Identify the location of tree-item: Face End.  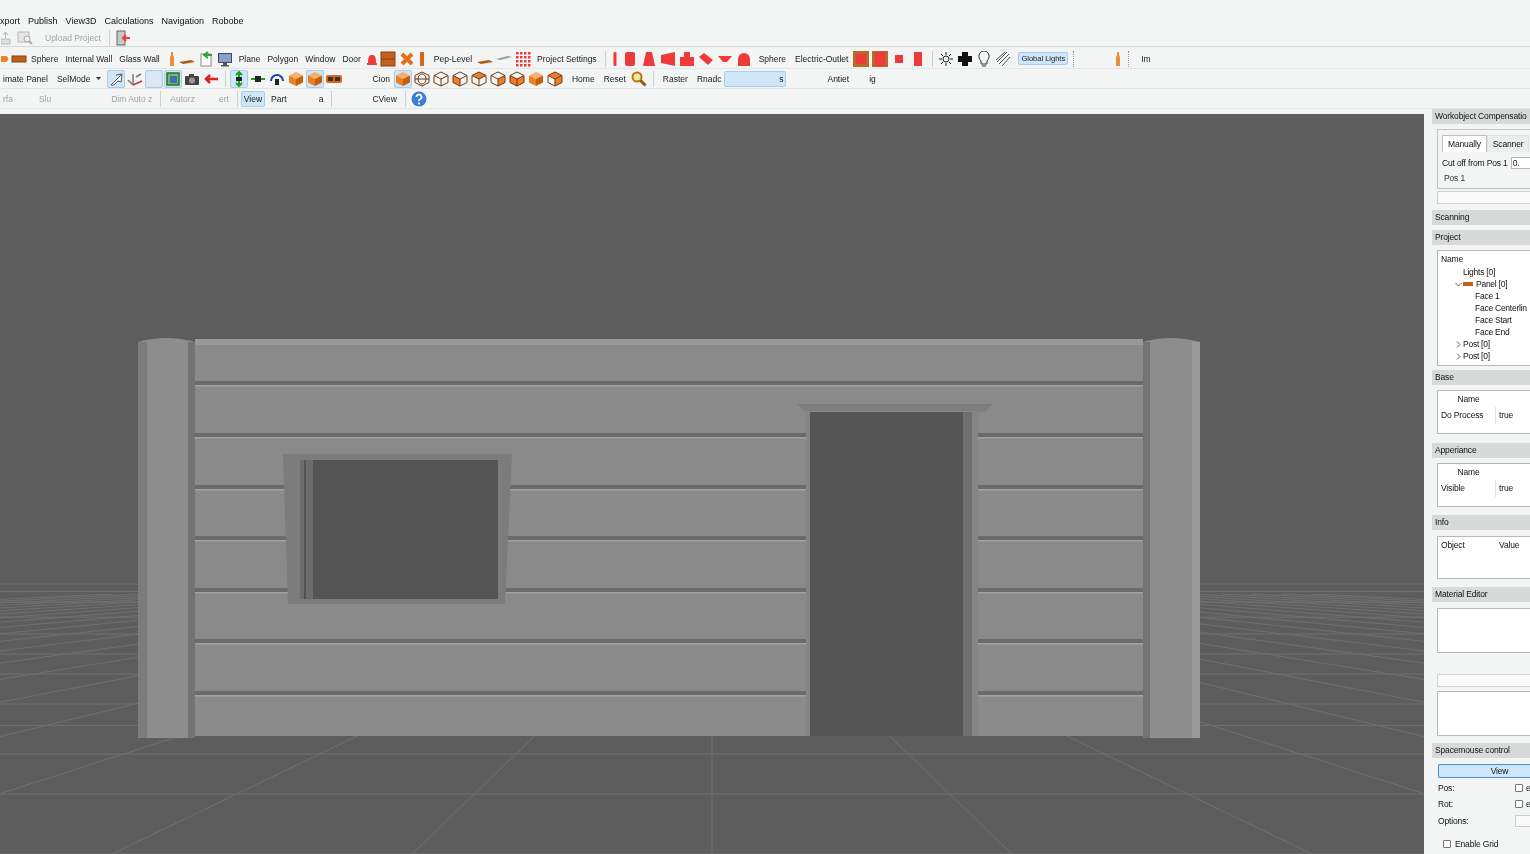
(1485, 332).